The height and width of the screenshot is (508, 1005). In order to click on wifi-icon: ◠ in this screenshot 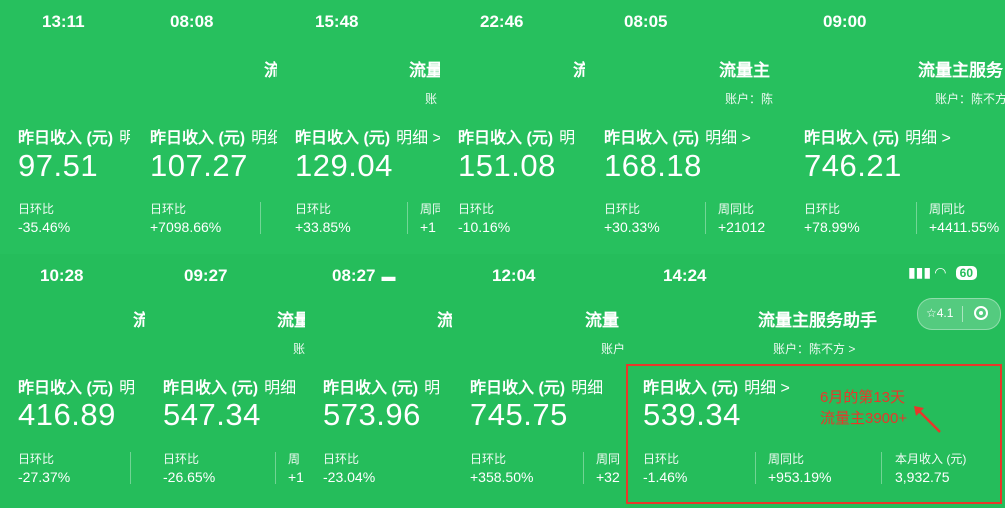, I will do `click(940, 272)`.